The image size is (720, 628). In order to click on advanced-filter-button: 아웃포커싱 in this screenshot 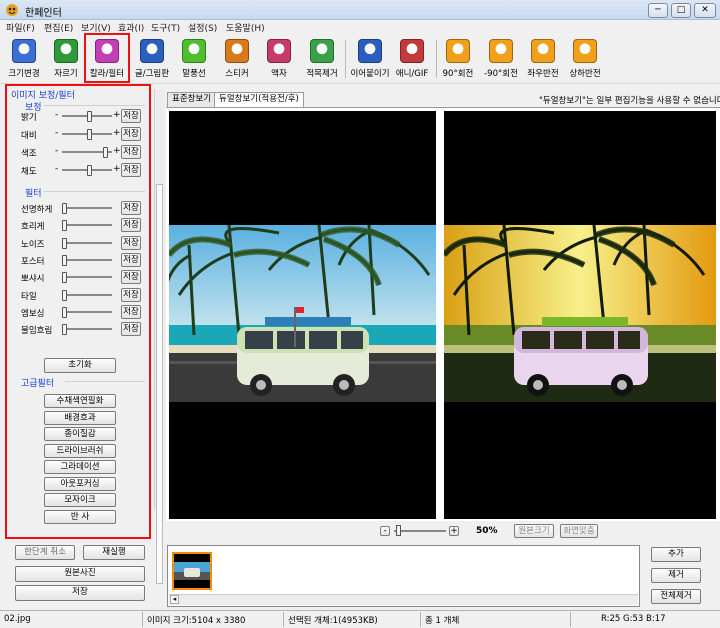, I will do `click(80, 483)`.